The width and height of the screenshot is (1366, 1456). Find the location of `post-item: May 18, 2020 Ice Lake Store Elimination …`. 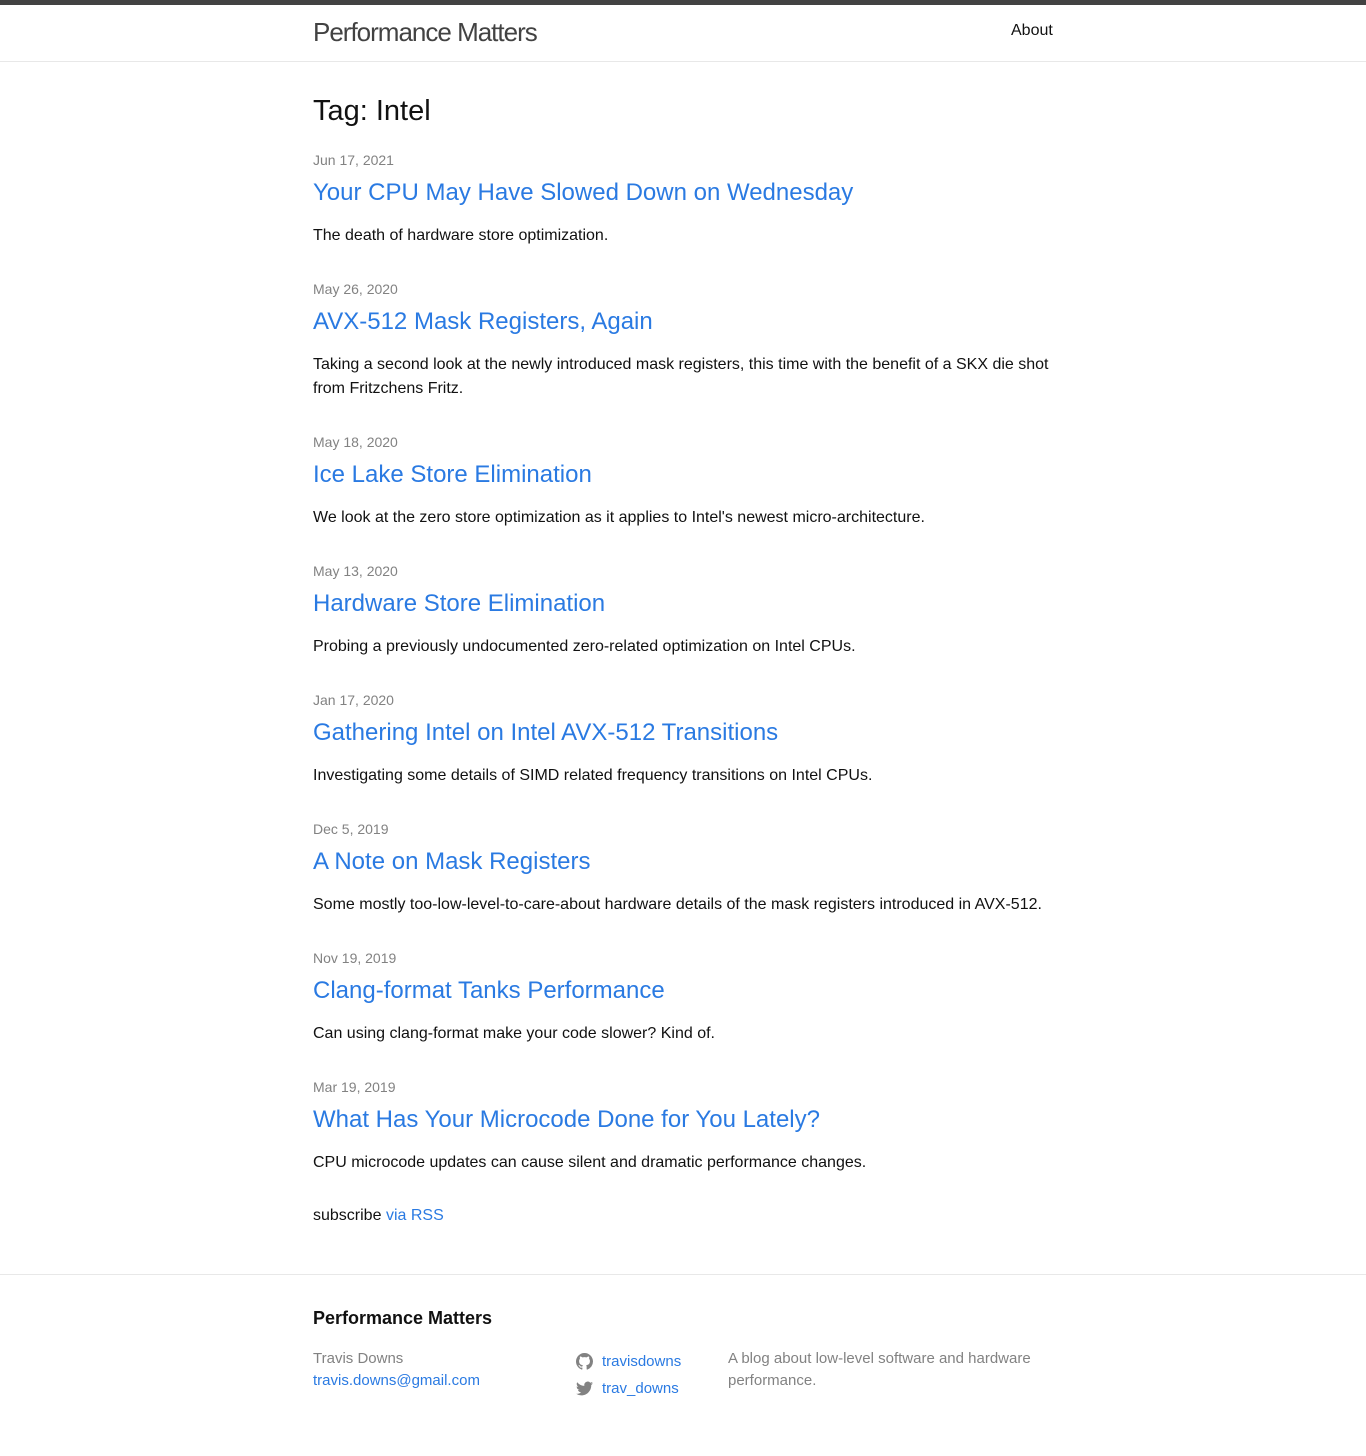

post-item: May 18, 2020 Ice Lake Store Elimination … is located at coordinates (683, 482).